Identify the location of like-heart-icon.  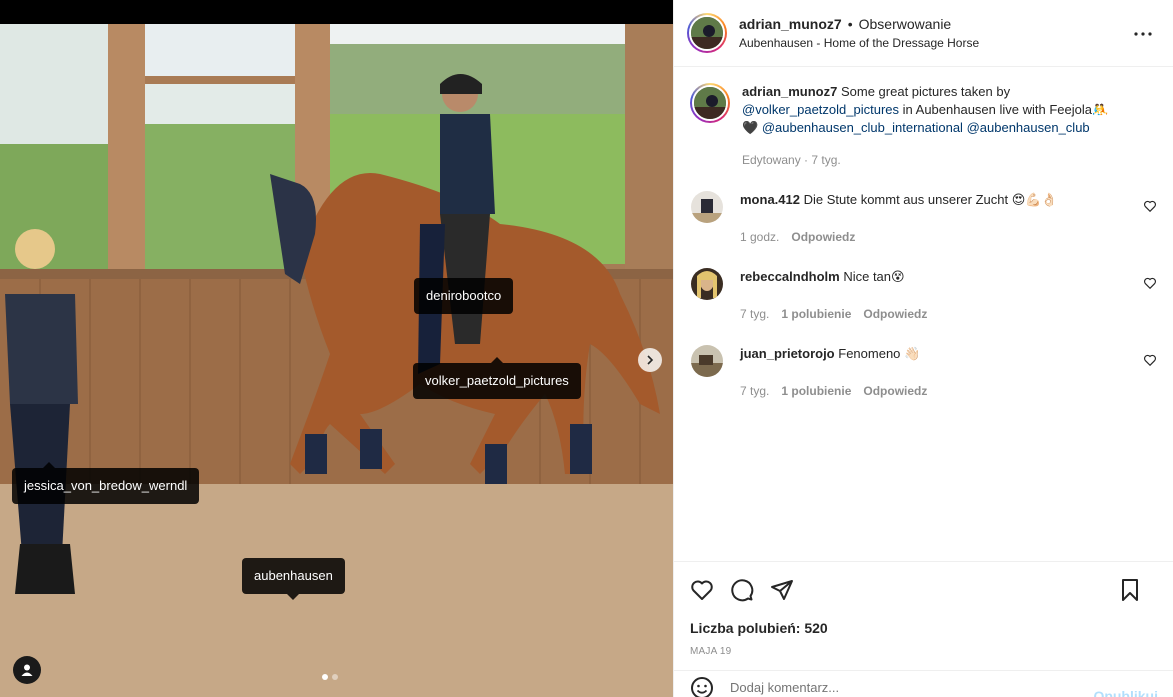
(702, 590).